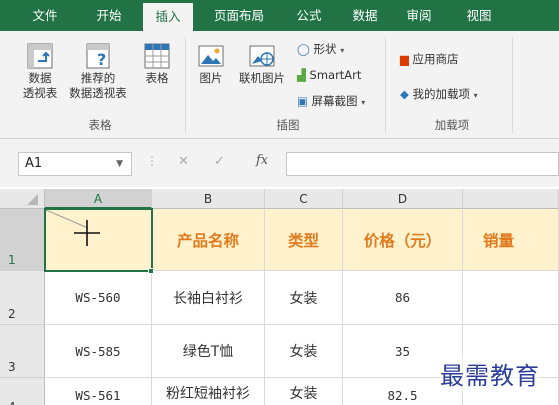 The width and height of the screenshot is (559, 405). I want to click on cell-c4: 女装, so click(304, 391).